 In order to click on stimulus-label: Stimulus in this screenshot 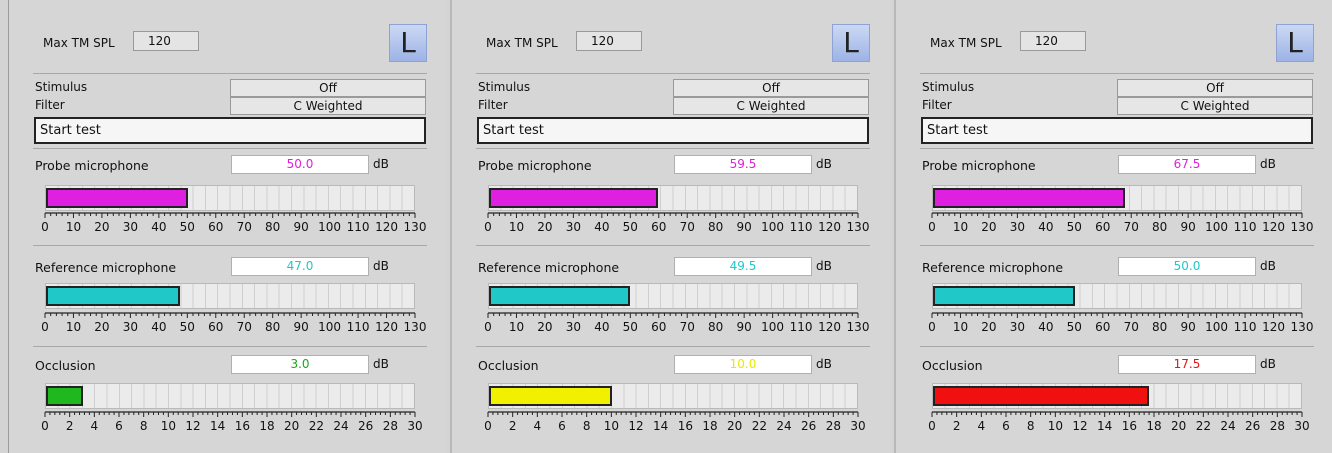, I will do `click(61, 87)`.